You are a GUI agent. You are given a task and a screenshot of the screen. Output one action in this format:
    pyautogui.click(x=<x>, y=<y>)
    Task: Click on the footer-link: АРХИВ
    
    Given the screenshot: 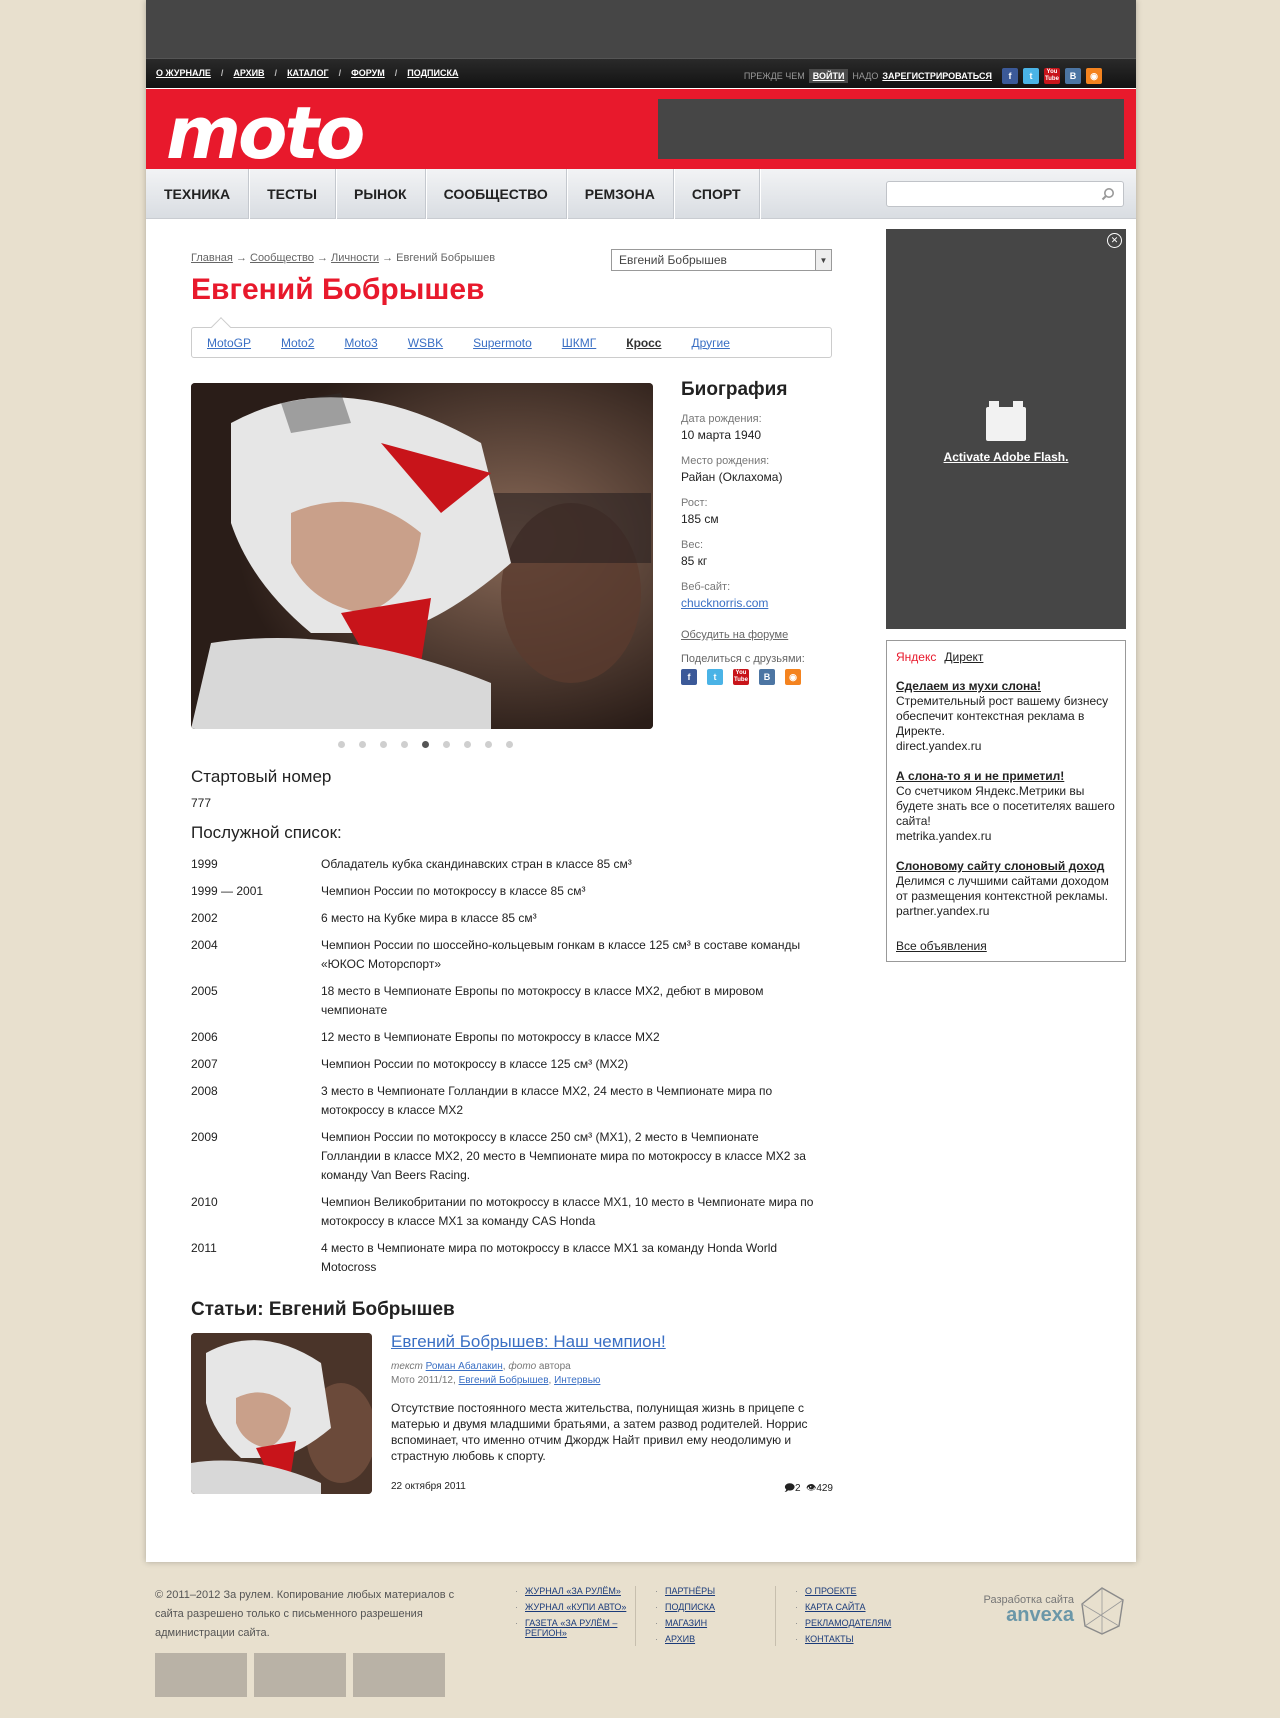 What is the action you would take?
    pyautogui.click(x=680, y=1639)
    